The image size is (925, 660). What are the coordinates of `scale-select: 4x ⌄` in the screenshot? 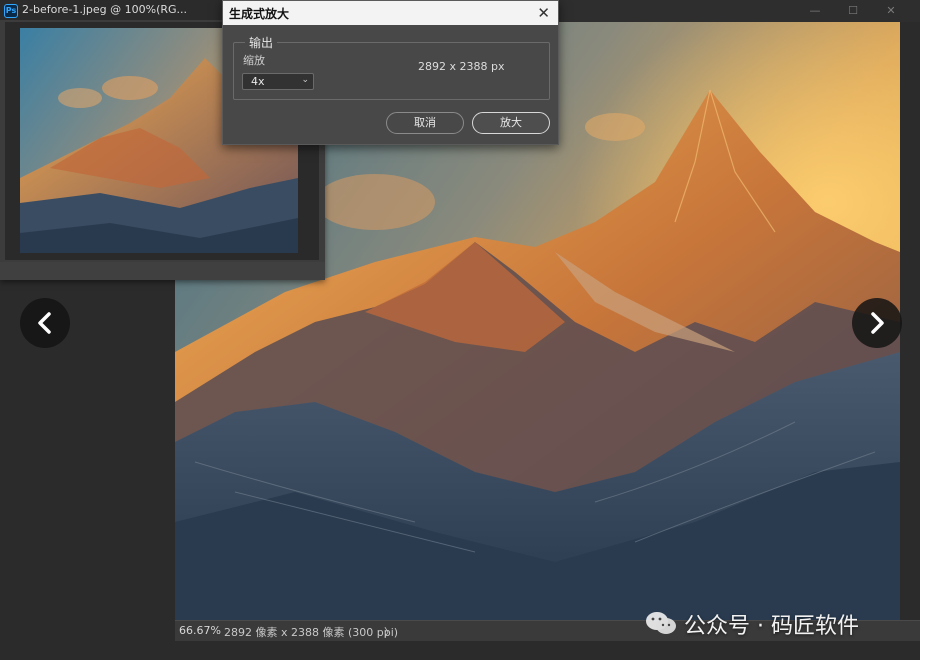 It's located at (278, 81).